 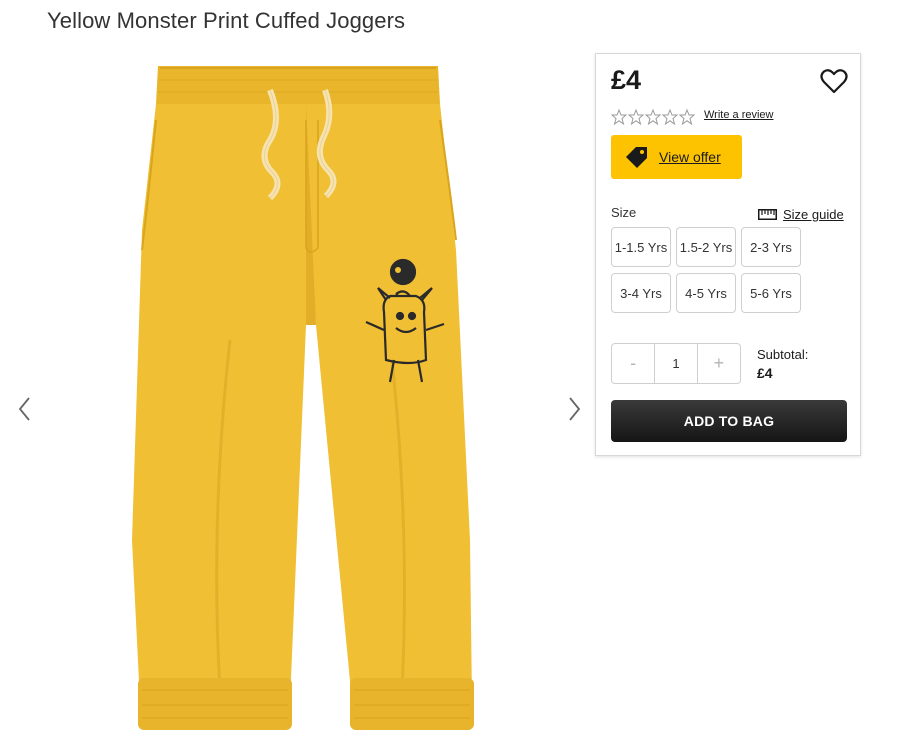 I want to click on write-review-link: Write a review, so click(x=738, y=115).